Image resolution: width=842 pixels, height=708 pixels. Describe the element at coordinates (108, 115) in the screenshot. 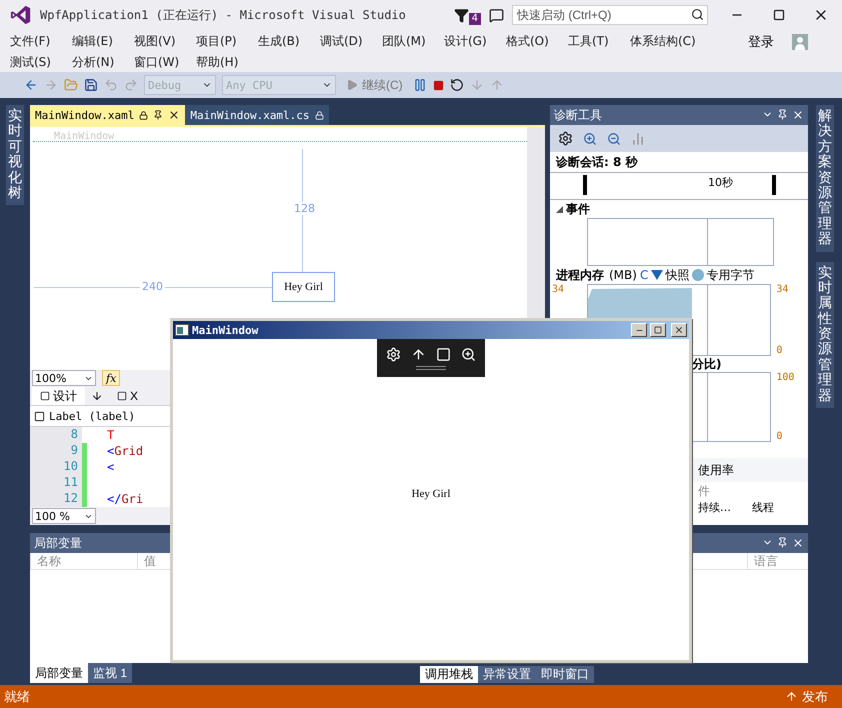

I see `document-tab: MainWindow.xaml` at that location.